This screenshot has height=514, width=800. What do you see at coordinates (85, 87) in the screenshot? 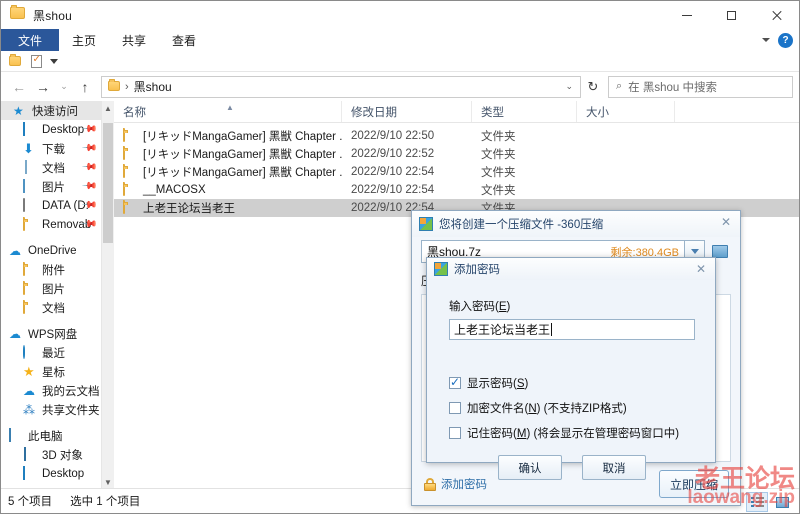
I see `up-button: ↑` at bounding box center [85, 87].